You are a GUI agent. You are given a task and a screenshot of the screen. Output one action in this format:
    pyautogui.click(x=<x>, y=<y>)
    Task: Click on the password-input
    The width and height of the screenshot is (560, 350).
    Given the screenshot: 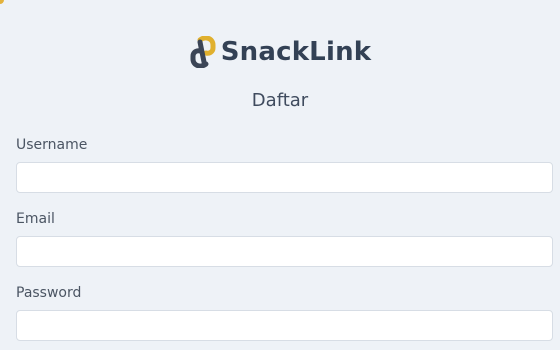 What is the action you would take?
    pyautogui.click(x=284, y=325)
    